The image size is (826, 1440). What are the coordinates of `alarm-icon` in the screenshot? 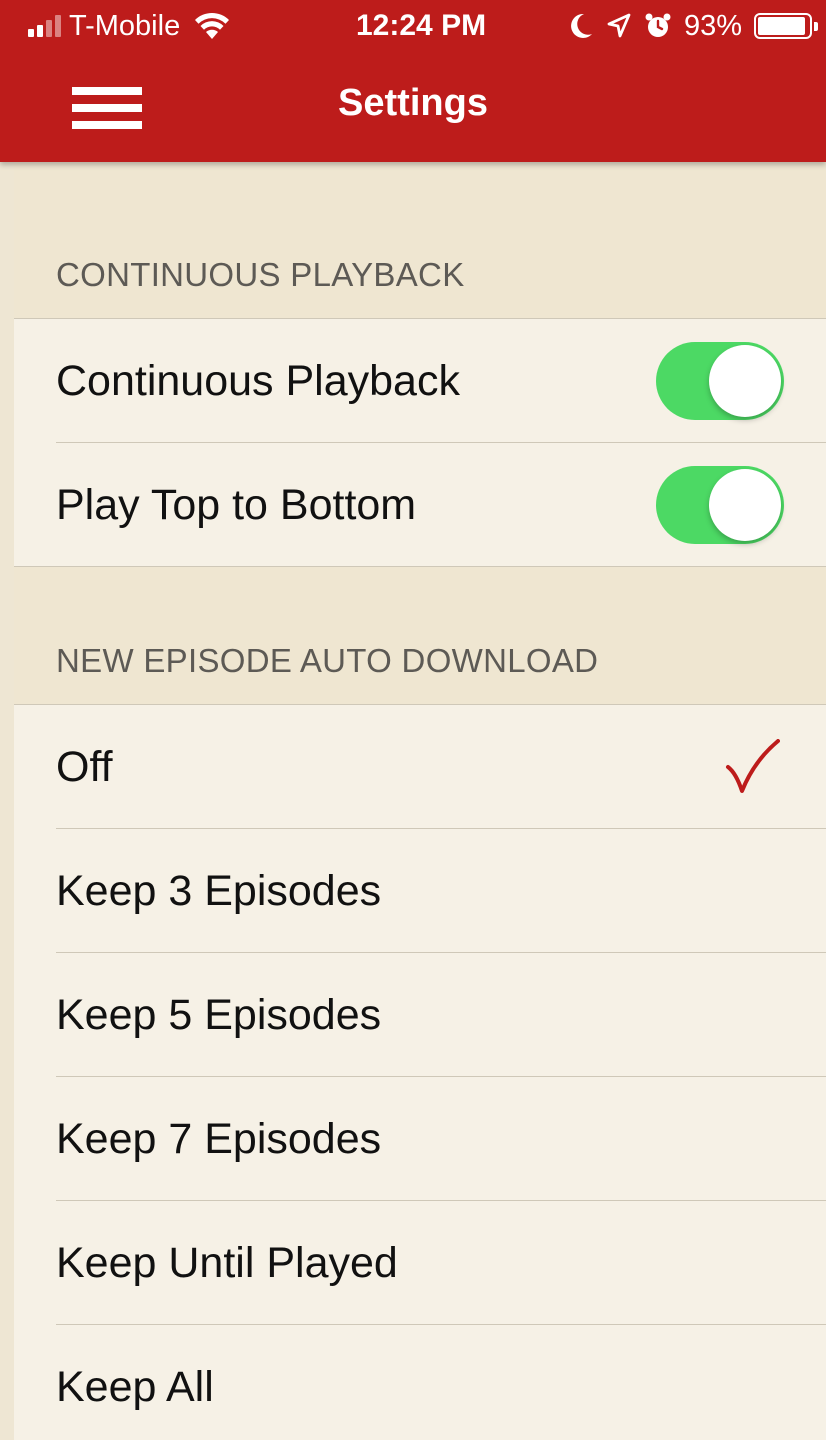 It's located at (658, 25).